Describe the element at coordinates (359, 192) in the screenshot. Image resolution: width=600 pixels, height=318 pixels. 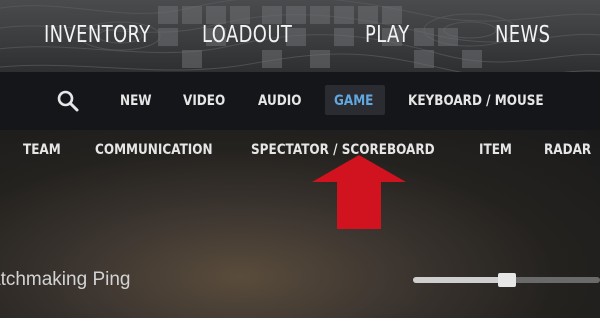
I see `red-arrow-annotation` at that location.